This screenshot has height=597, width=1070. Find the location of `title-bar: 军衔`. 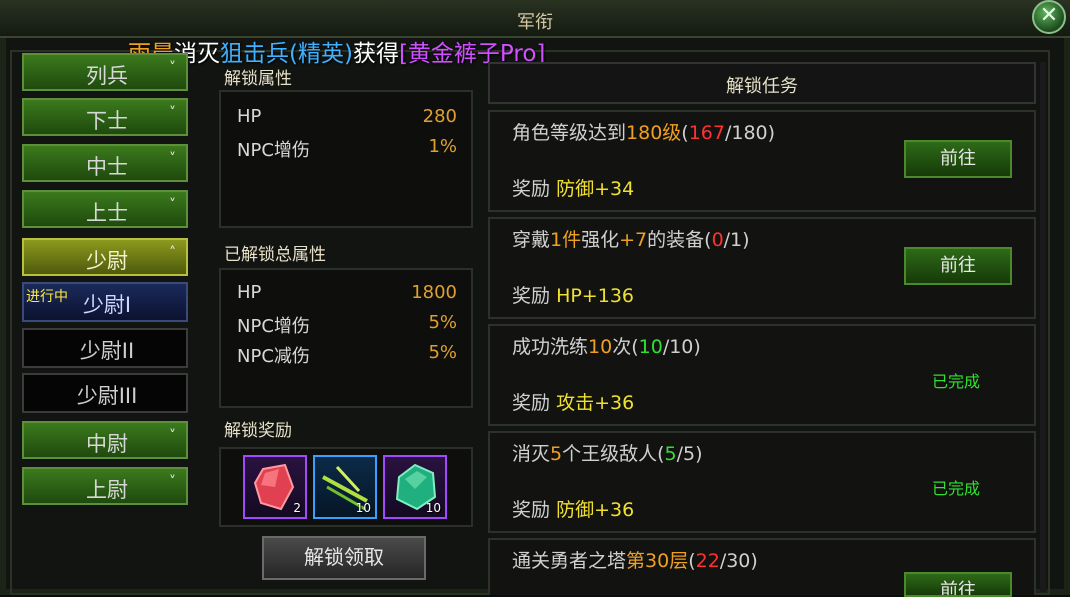

title-bar: 军衔 is located at coordinates (535, 19).